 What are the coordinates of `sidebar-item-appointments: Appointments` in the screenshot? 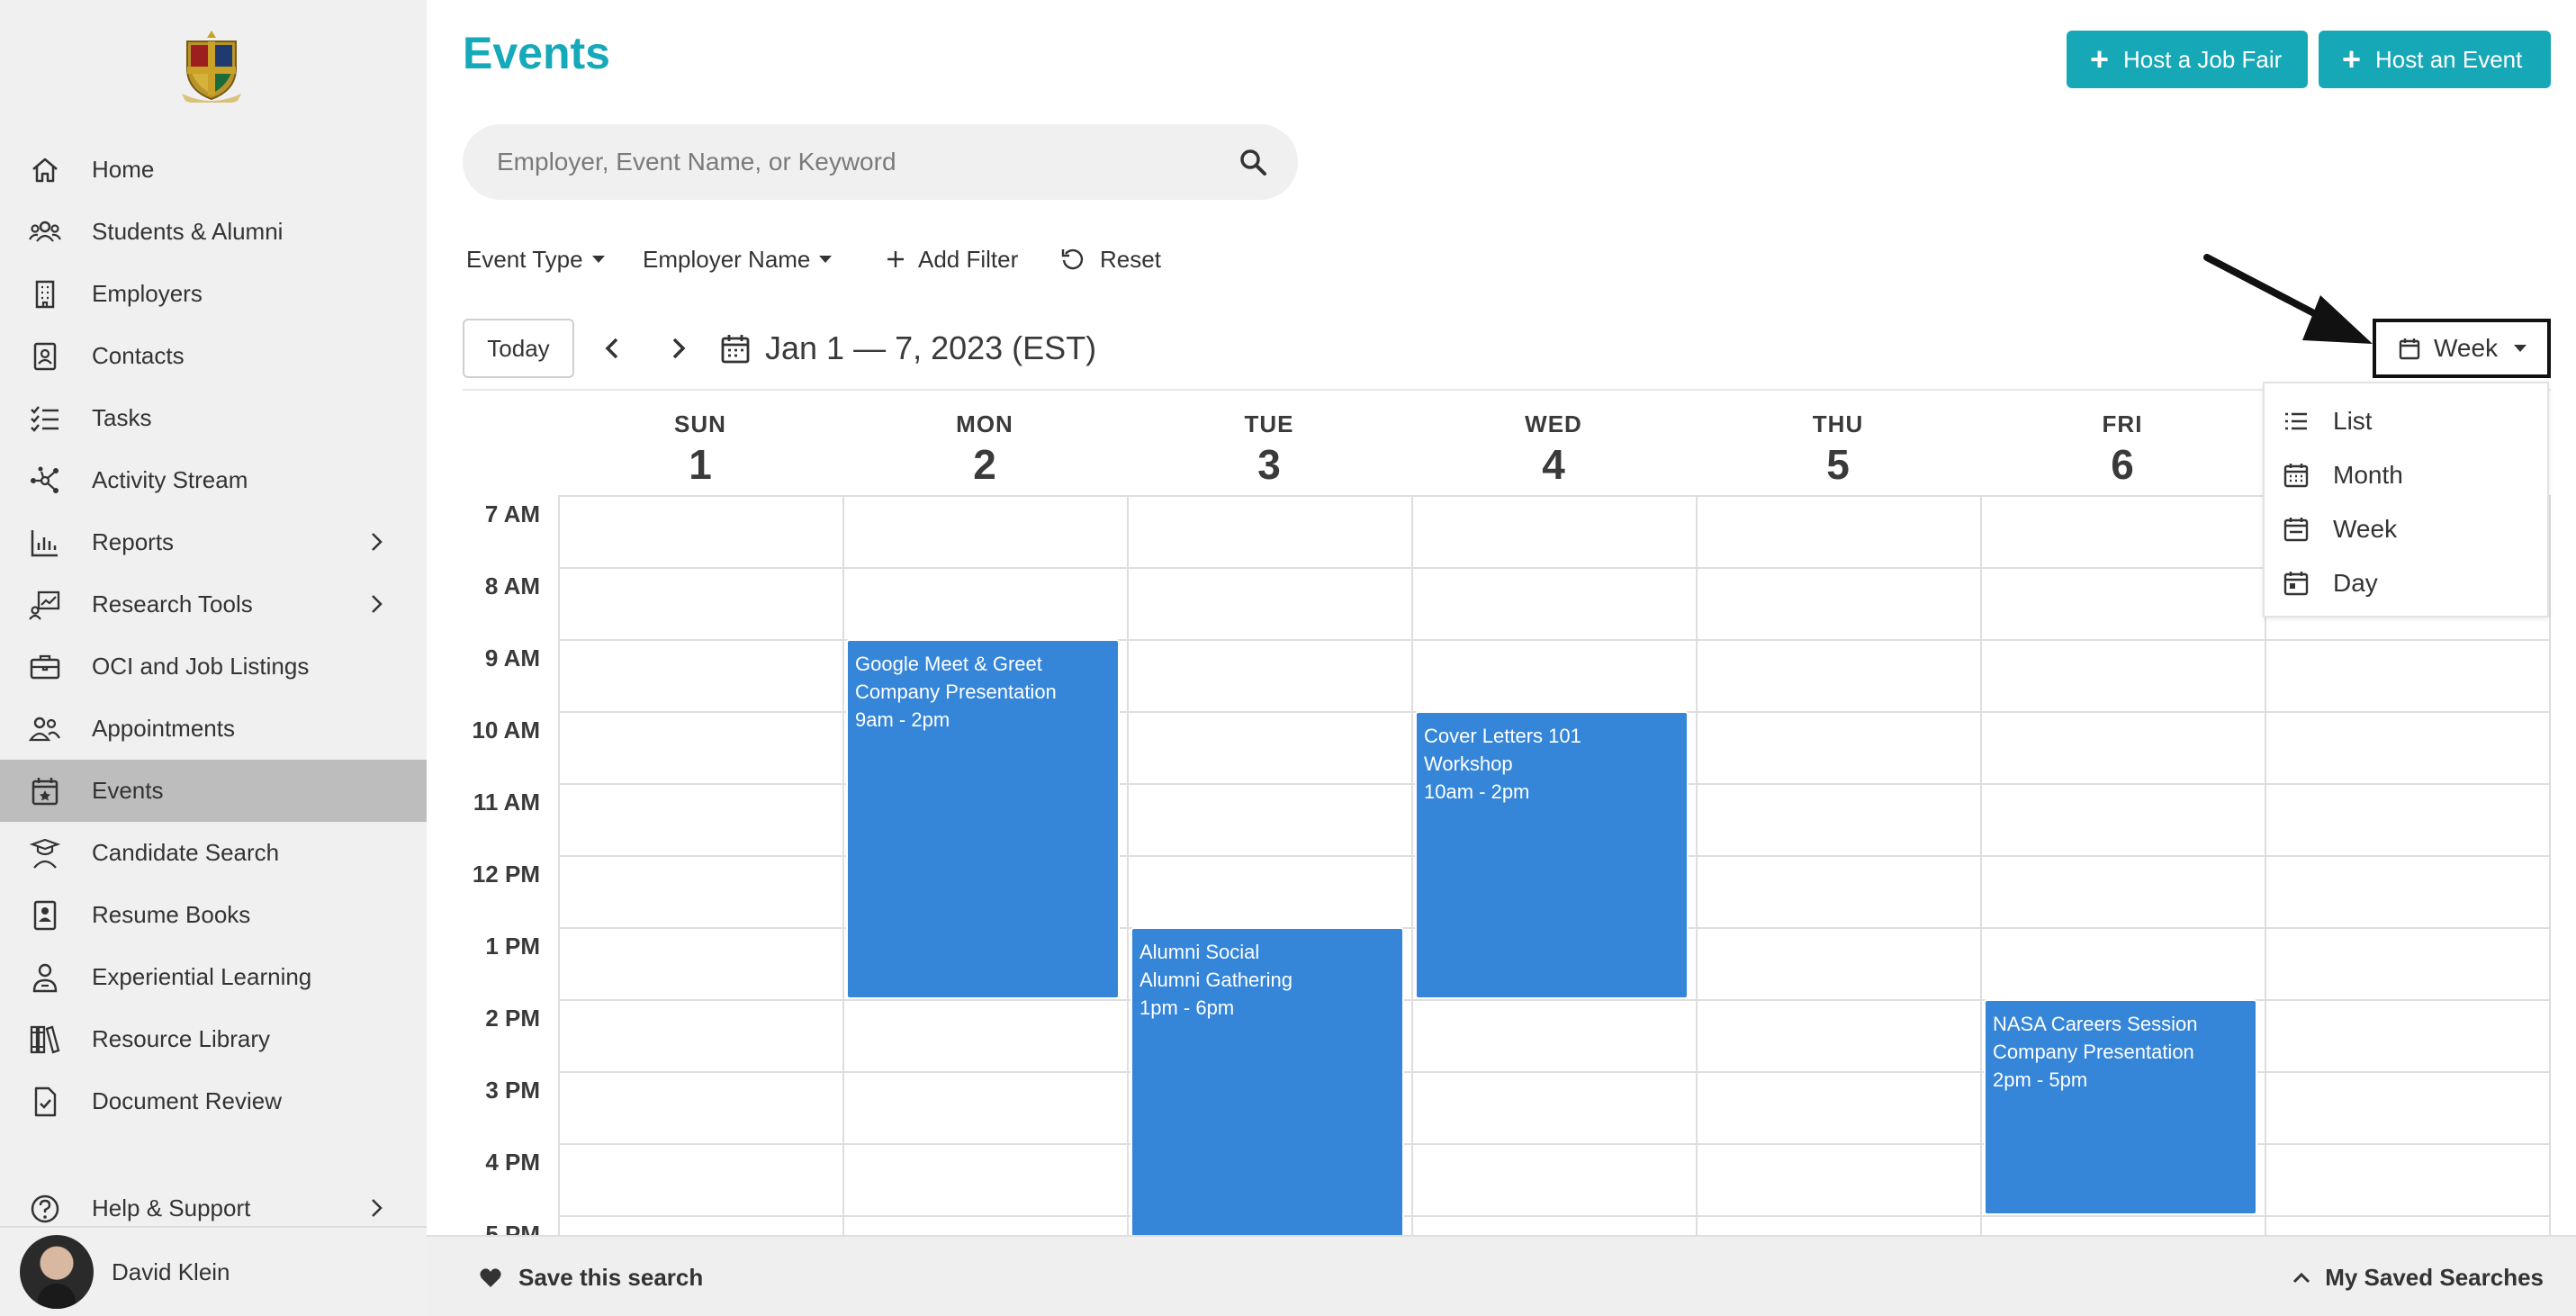 It's located at (213, 729).